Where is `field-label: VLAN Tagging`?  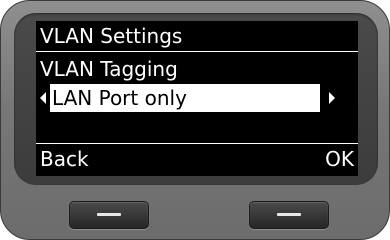 field-label: VLAN Tagging is located at coordinates (109, 69).